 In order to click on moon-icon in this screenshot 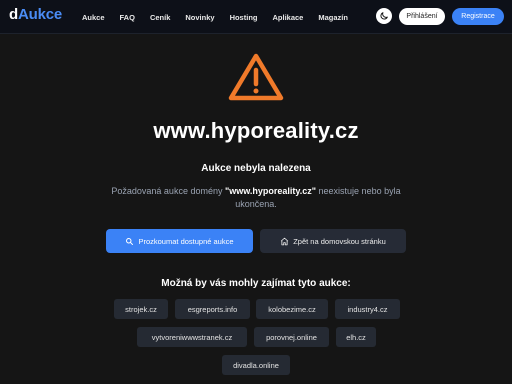, I will do `click(384, 16)`.